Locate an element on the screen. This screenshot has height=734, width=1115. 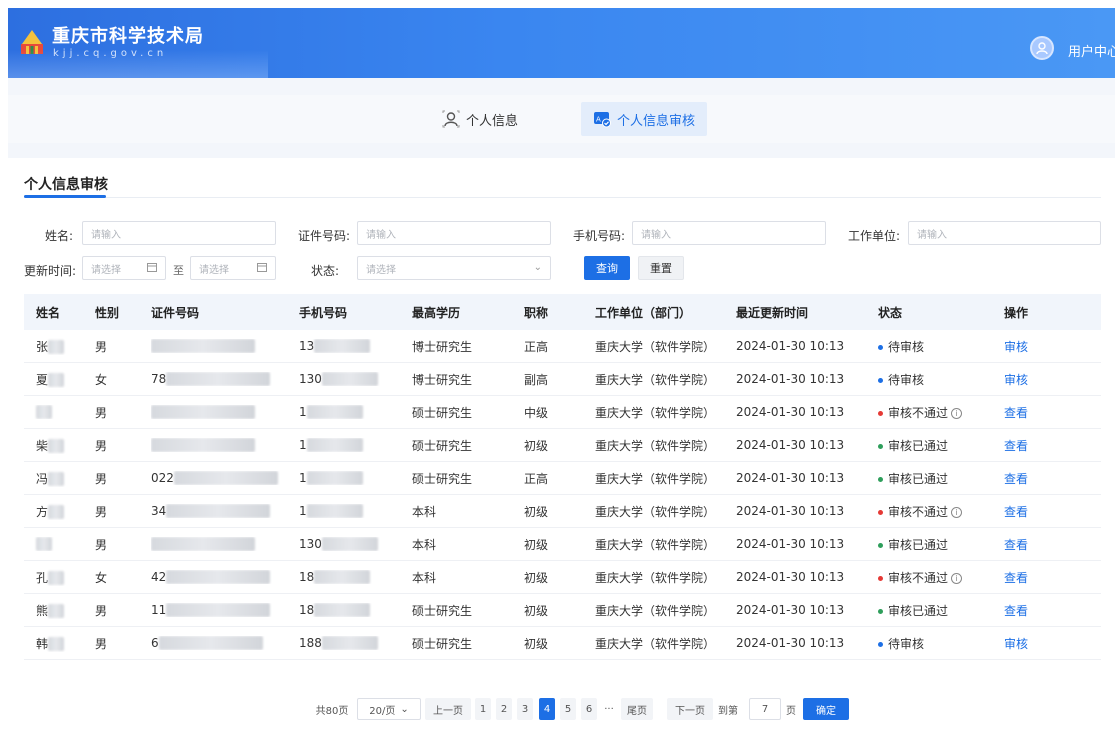
goto-page-input: 7 is located at coordinates (765, 709).